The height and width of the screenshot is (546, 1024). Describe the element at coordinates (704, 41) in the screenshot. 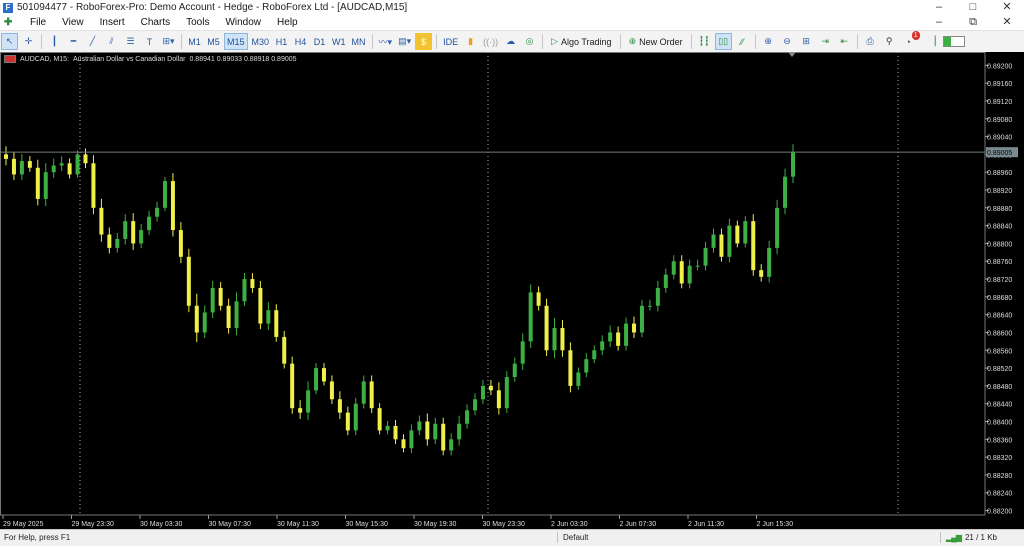

I see `bar-chart-icon: ┇┇` at that location.